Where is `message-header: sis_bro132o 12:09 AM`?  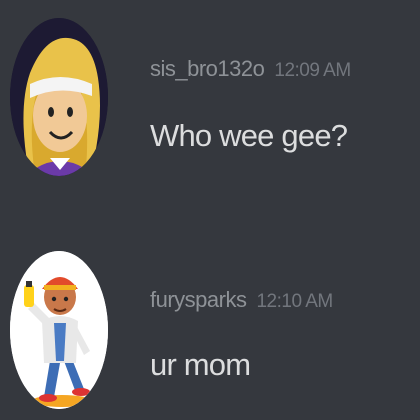 message-header: sis_bro132o 12:09 AM is located at coordinates (250, 69).